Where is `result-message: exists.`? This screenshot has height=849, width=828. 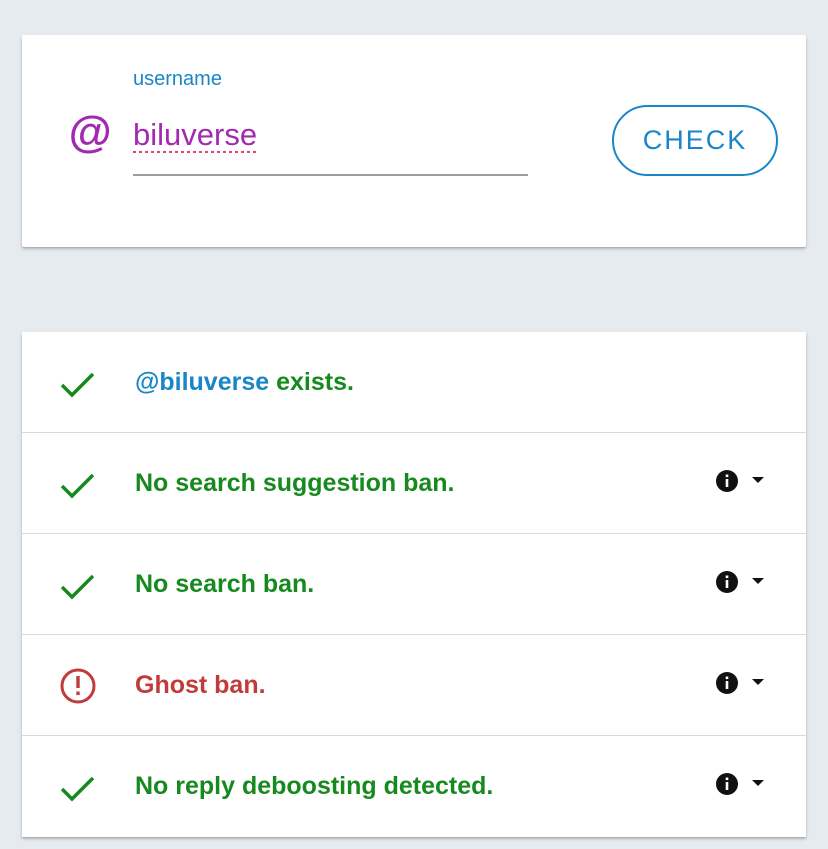 result-message: exists. is located at coordinates (311, 382).